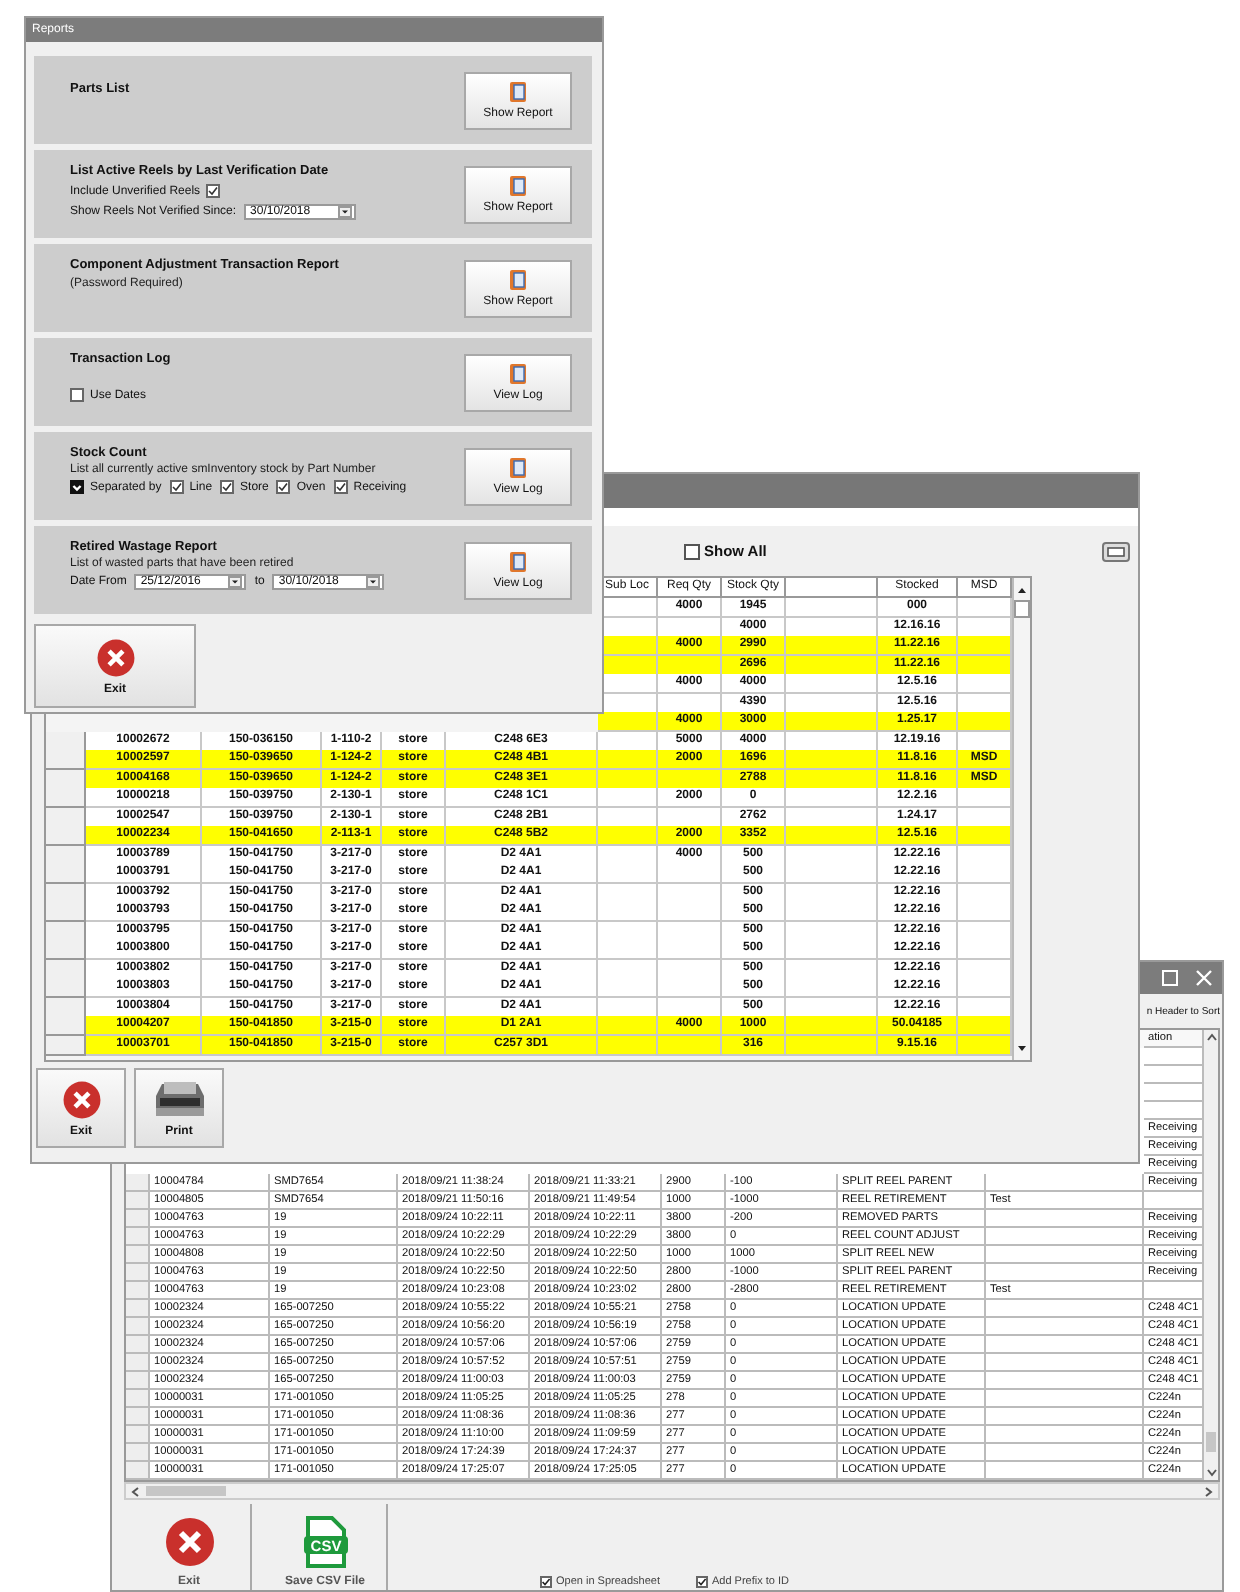  Describe the element at coordinates (1116, 551) in the screenshot. I see `panel-icon` at that location.